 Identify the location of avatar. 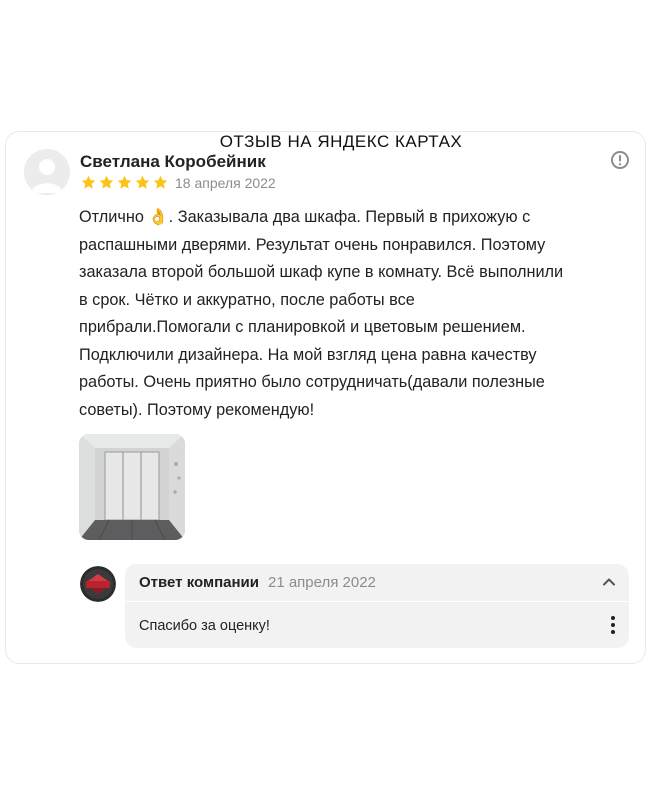
(47, 172).